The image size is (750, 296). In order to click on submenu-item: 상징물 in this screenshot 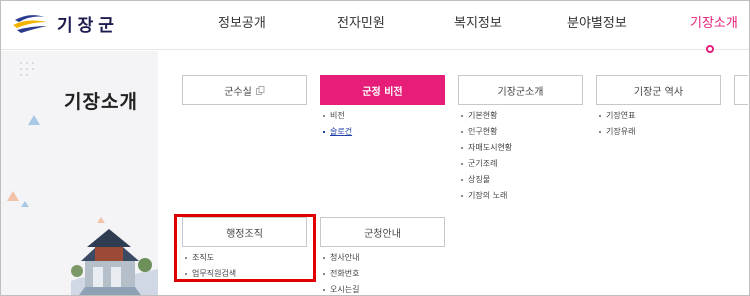, I will do `click(486, 180)`.